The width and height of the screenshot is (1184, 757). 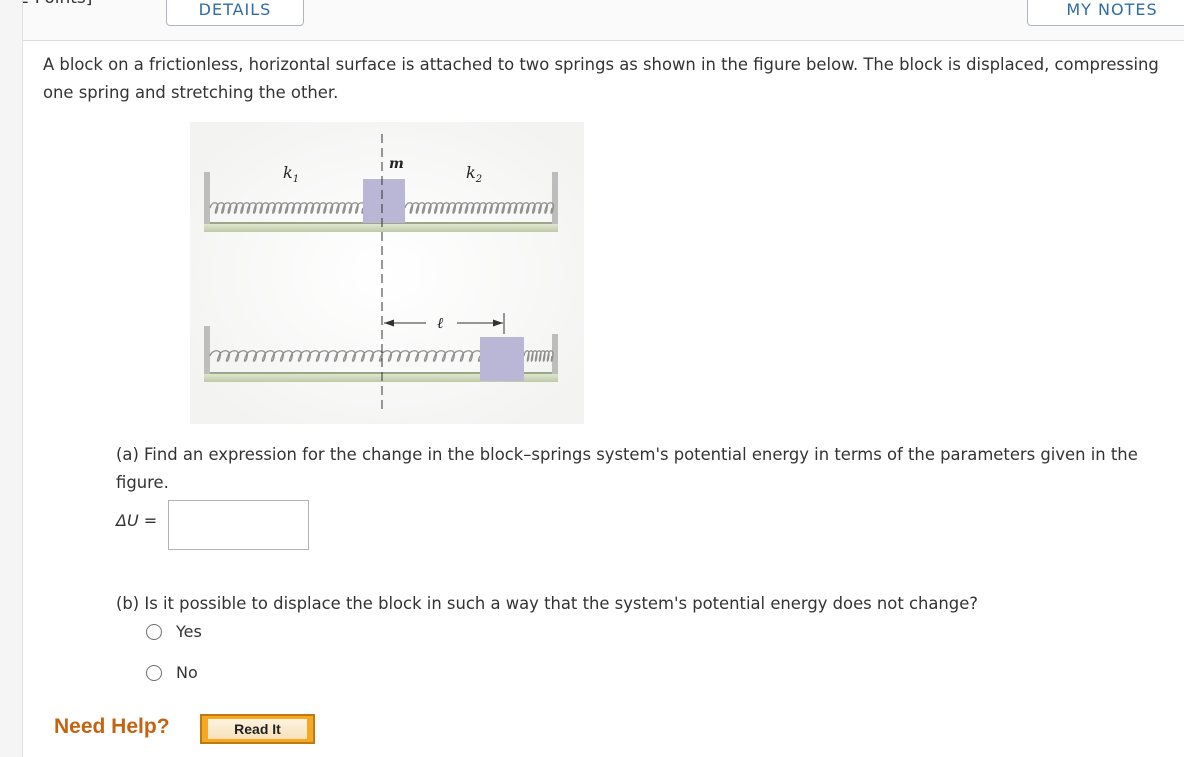 What do you see at coordinates (238, 525) in the screenshot?
I see `delta-u-answer-input` at bounding box center [238, 525].